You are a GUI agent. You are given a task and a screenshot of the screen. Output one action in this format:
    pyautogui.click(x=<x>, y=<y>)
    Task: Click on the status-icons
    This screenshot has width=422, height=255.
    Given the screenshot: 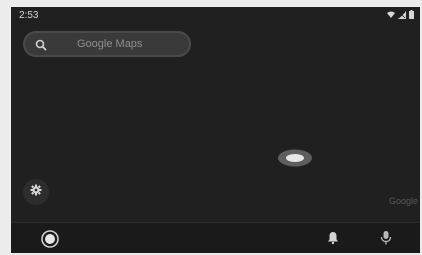 What is the action you would take?
    pyautogui.click(x=400, y=14)
    